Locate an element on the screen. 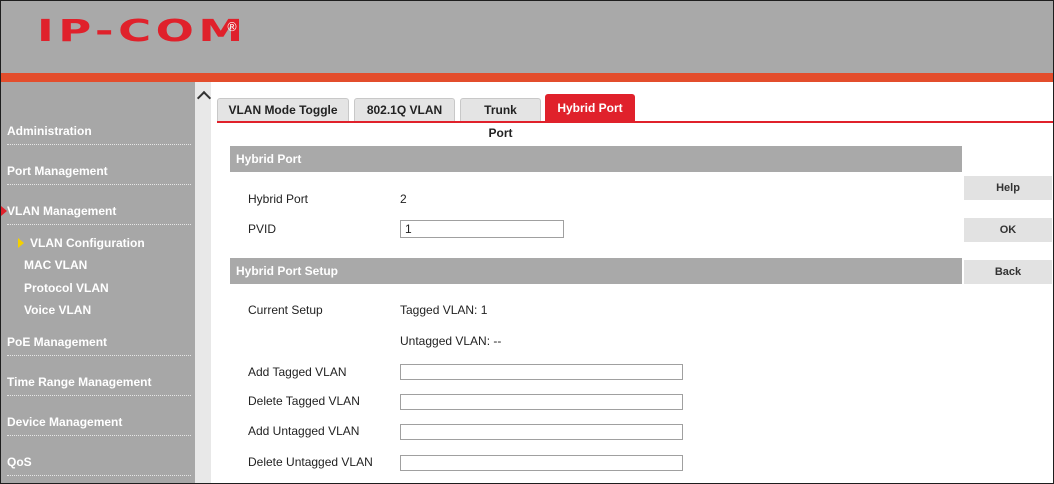  registered-mark: ® is located at coordinates (232, 27).